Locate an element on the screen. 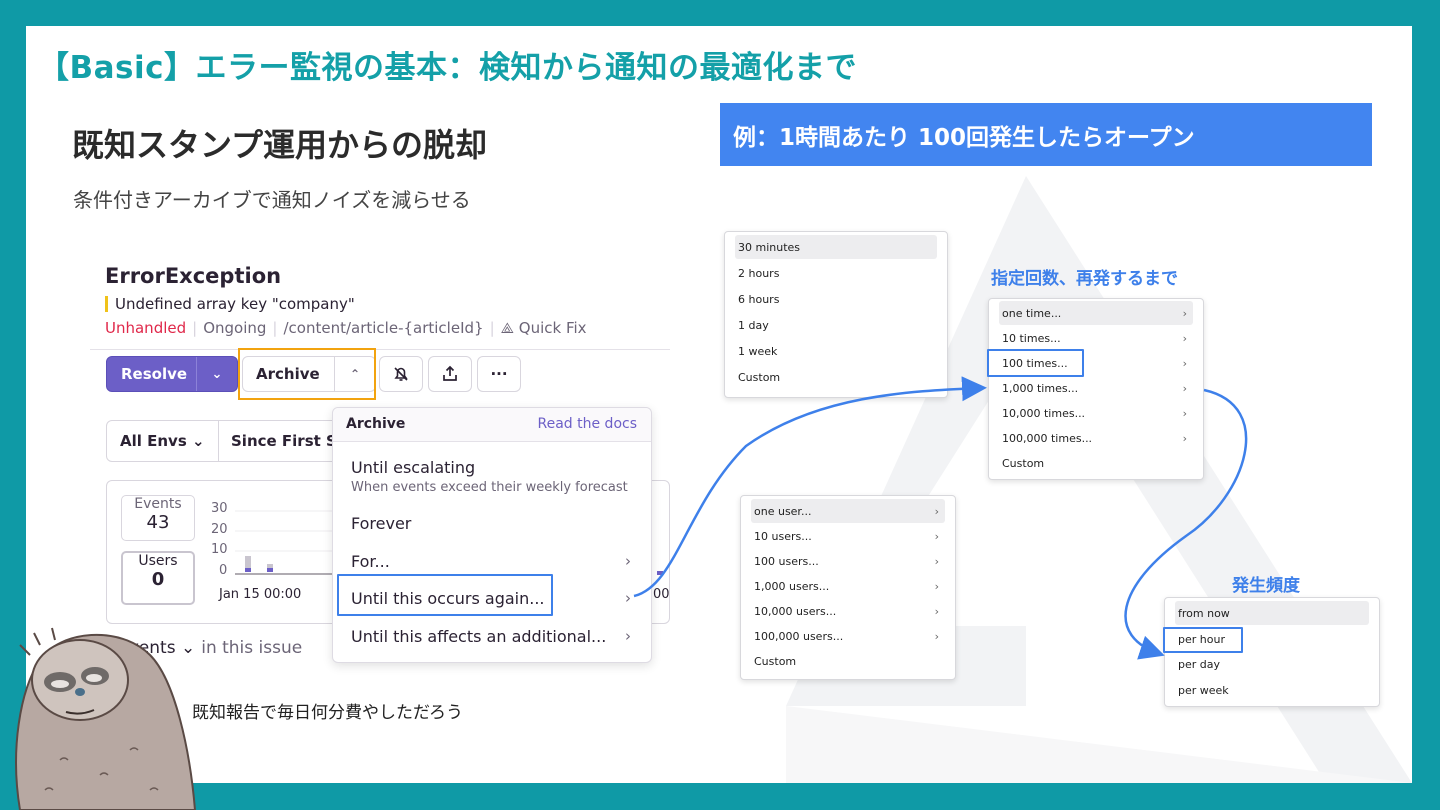 The width and height of the screenshot is (1440, 810). sloth-mascot-icon is located at coordinates (106, 718).